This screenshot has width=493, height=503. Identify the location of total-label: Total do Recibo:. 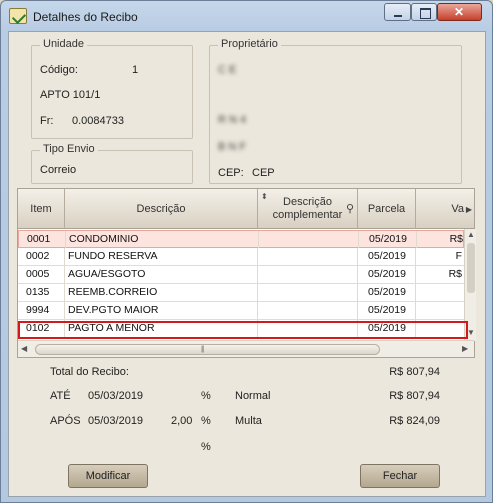
(89, 372).